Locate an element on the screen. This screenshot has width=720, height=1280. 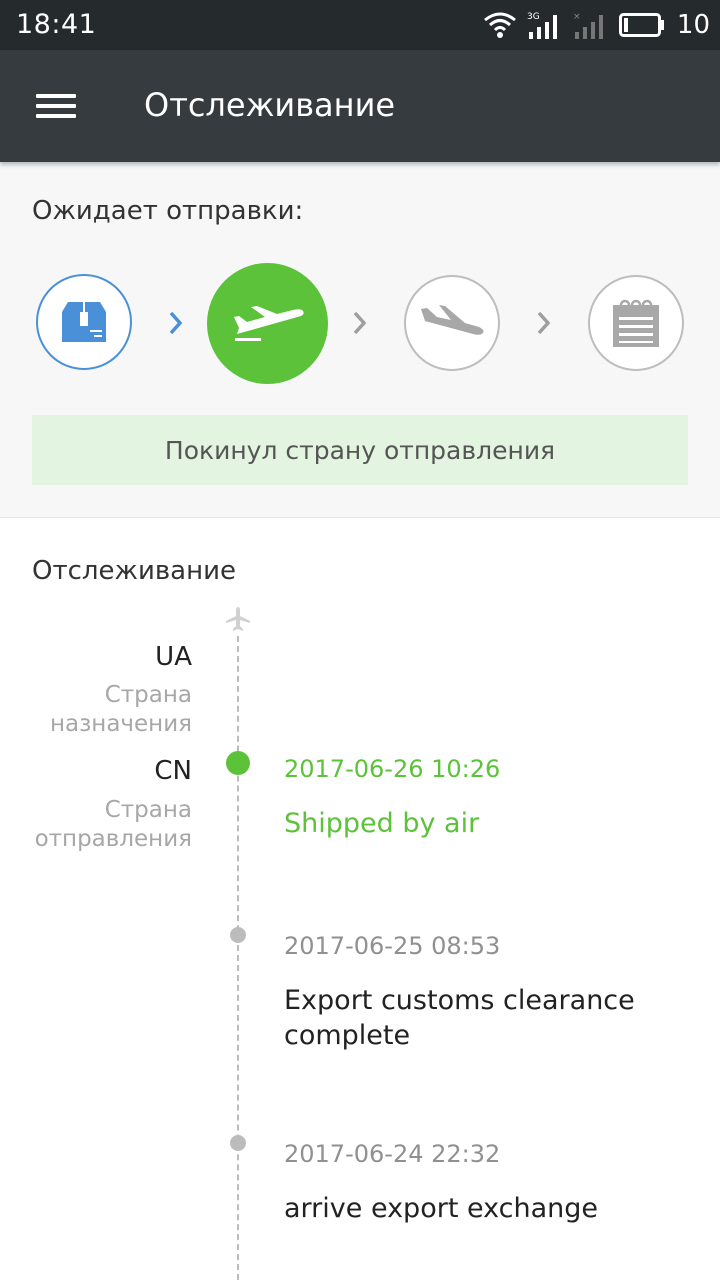
event-text: arrive export exchange is located at coordinates (441, 1208).